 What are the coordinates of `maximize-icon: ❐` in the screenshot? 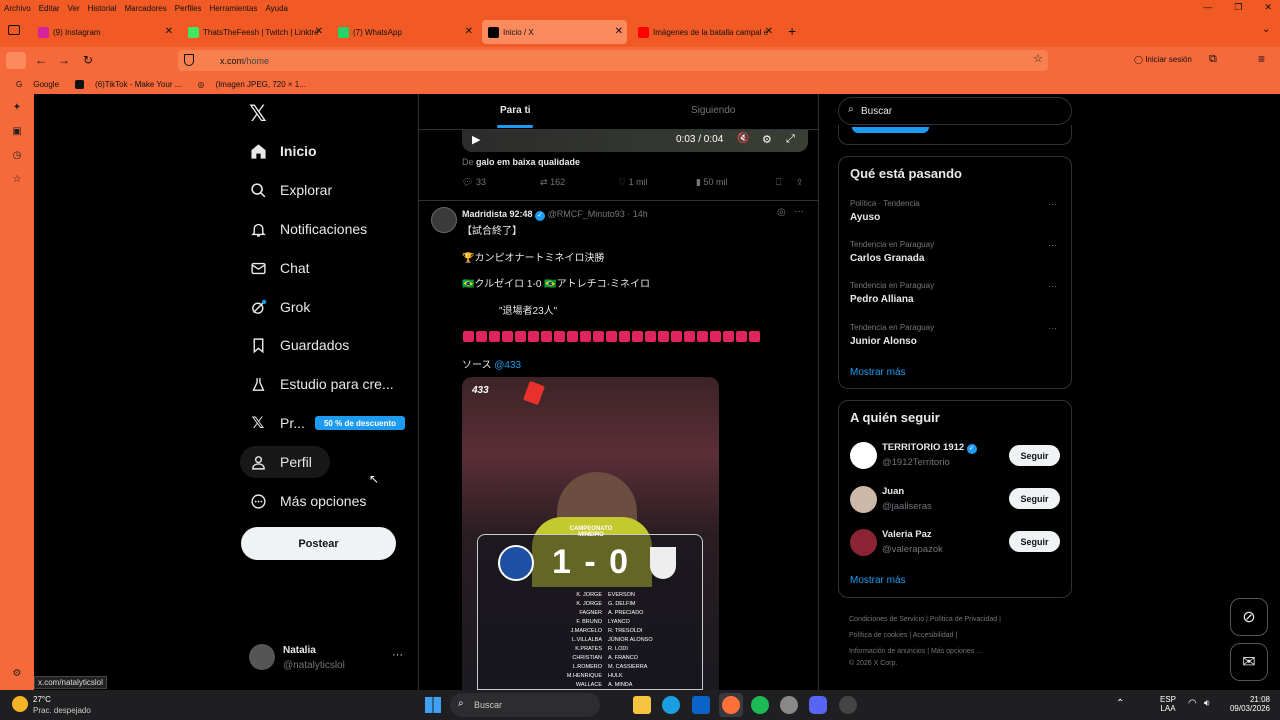 It's located at (1238, 7).